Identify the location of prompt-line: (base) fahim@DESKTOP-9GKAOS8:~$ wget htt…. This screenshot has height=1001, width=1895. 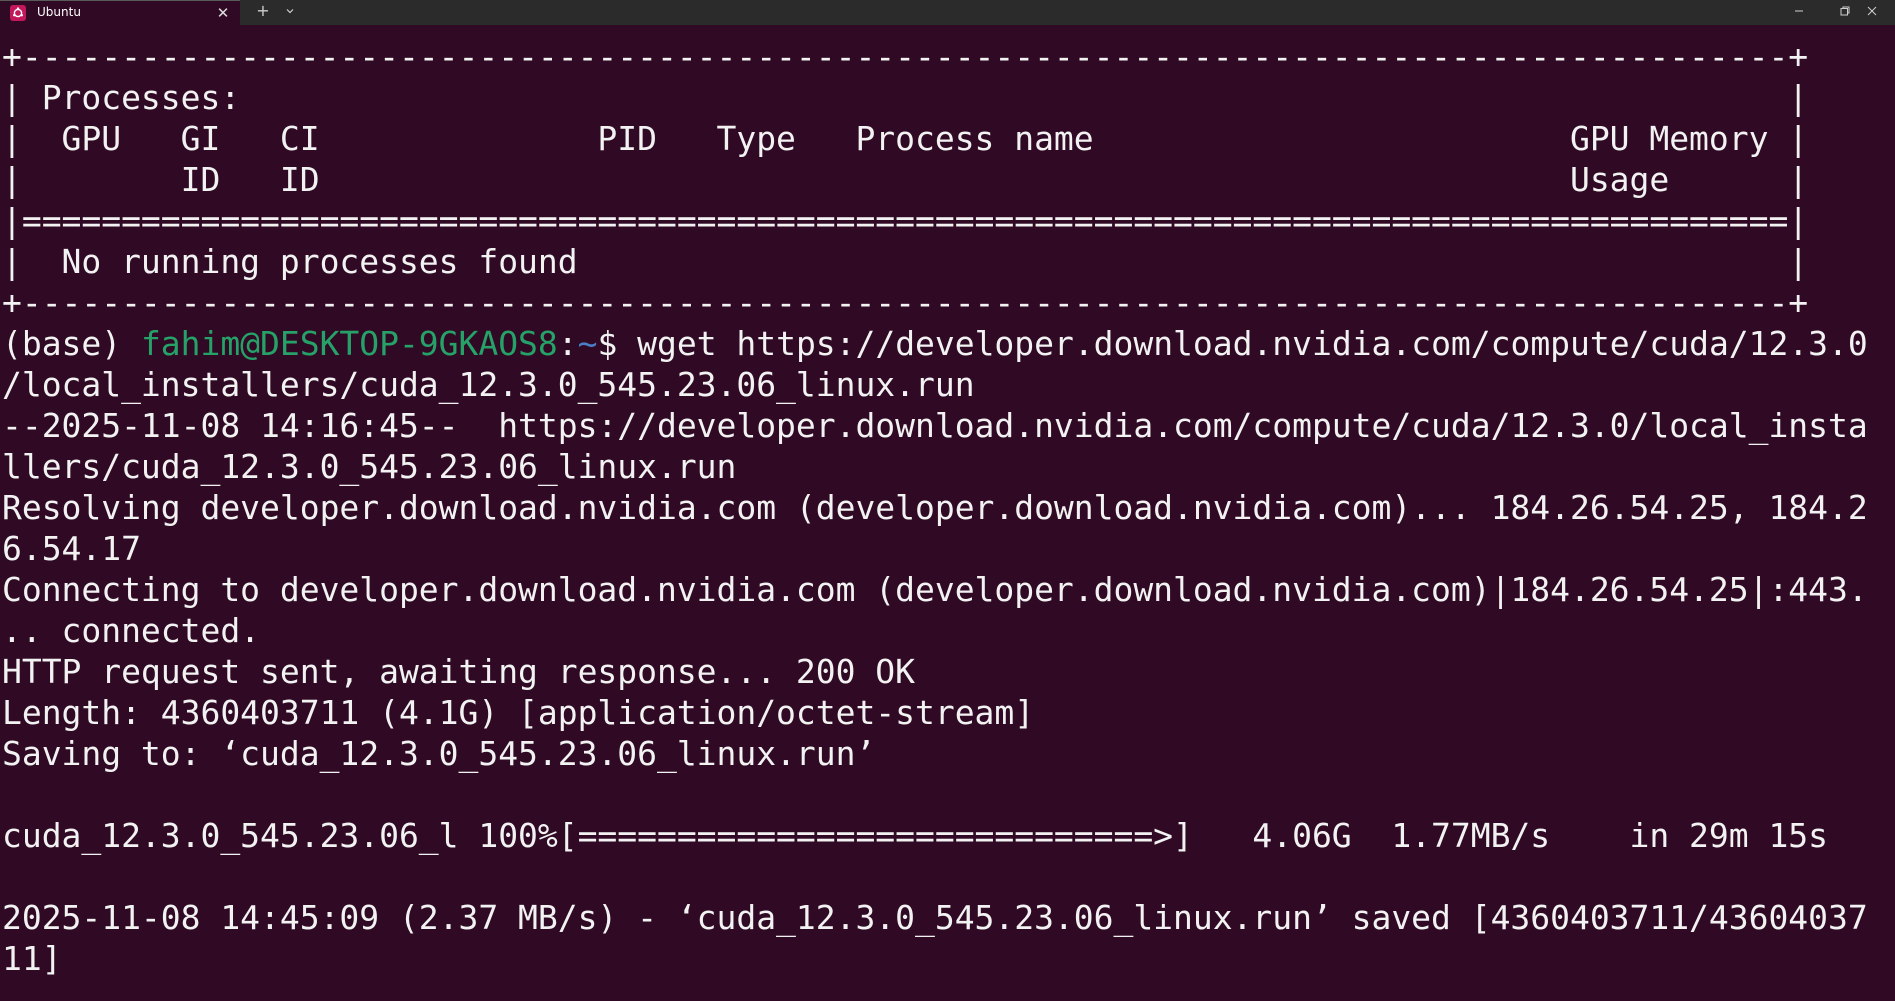
(935, 343).